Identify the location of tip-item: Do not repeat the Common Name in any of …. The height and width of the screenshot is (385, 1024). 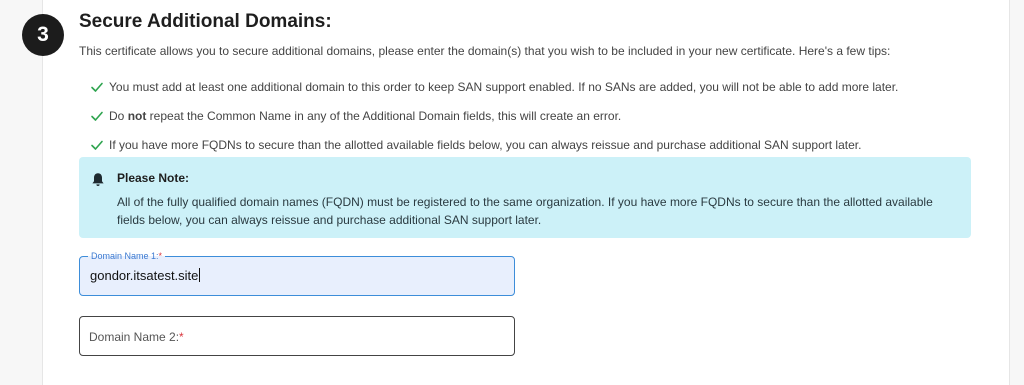
(494, 115).